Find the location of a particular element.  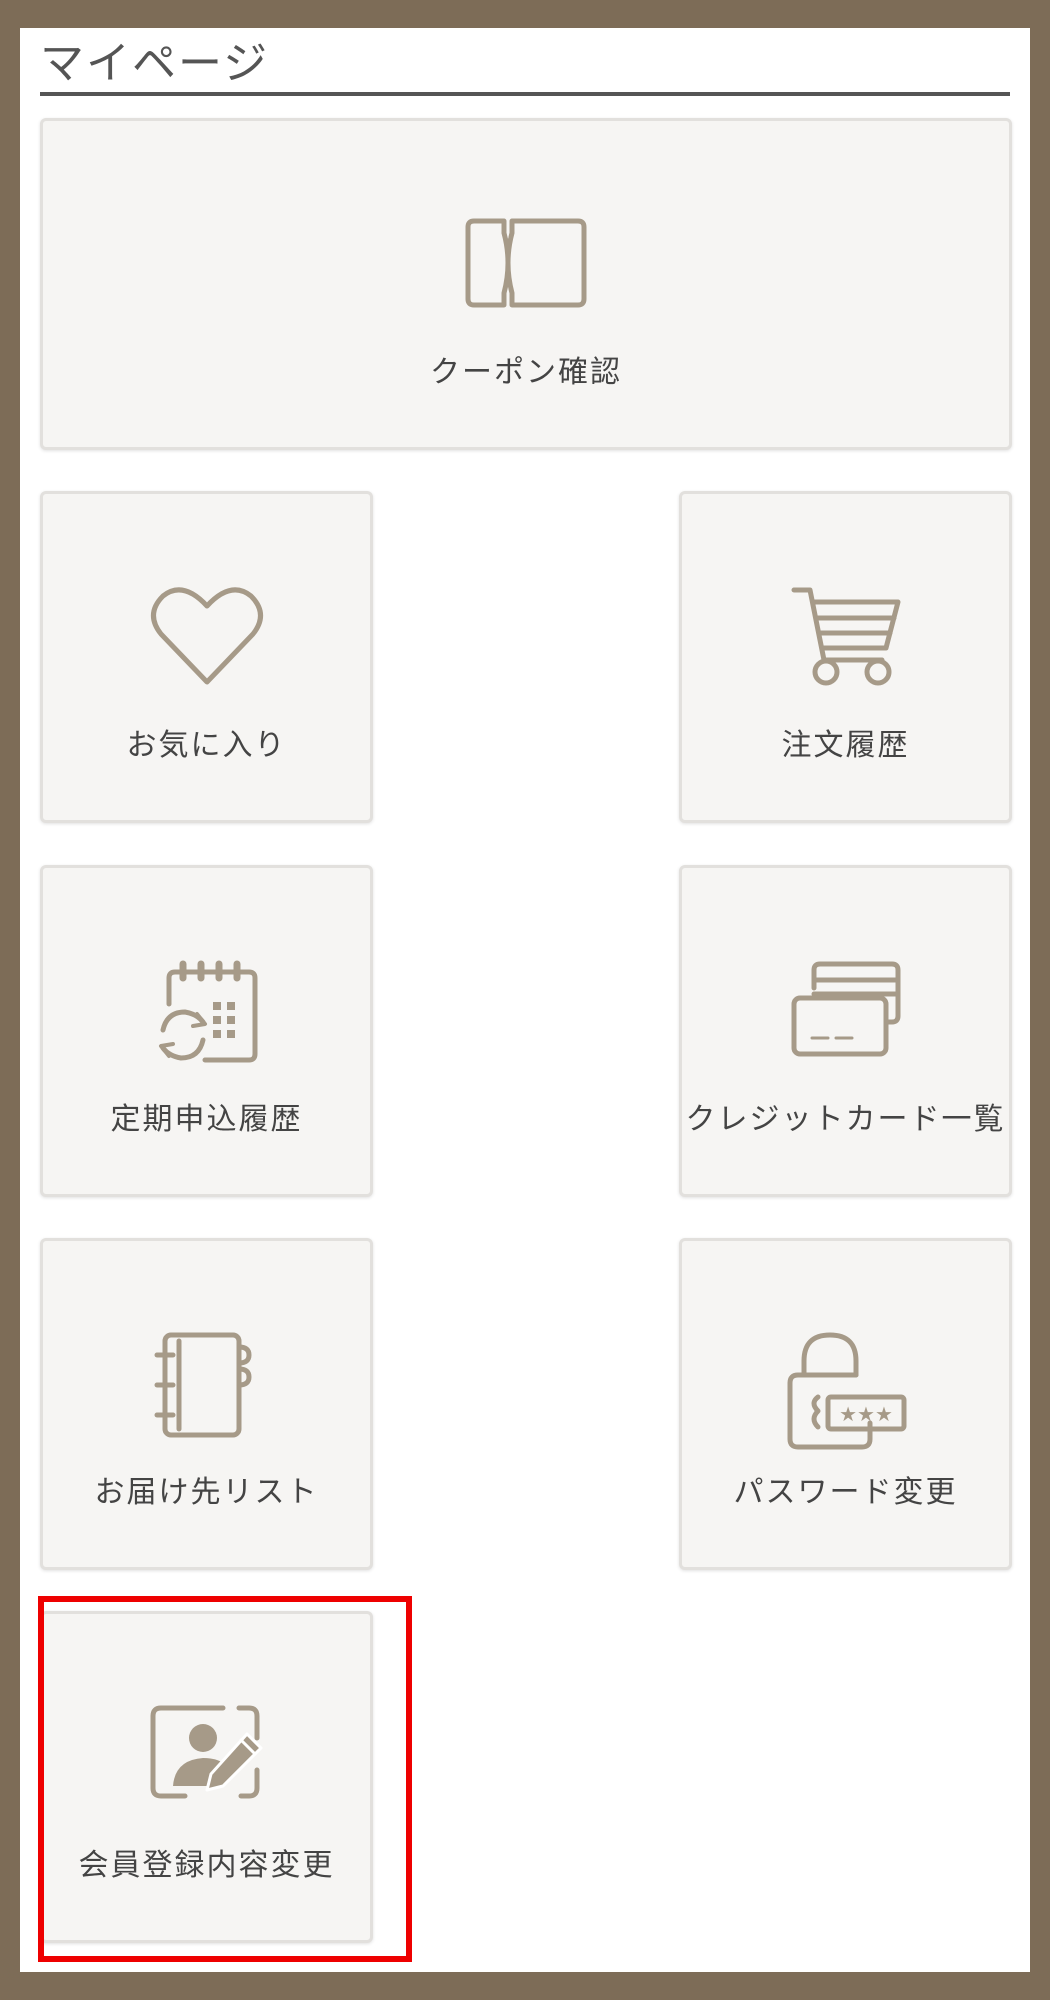

menu-label-coupon: クーポン確認 is located at coordinates (526, 372).